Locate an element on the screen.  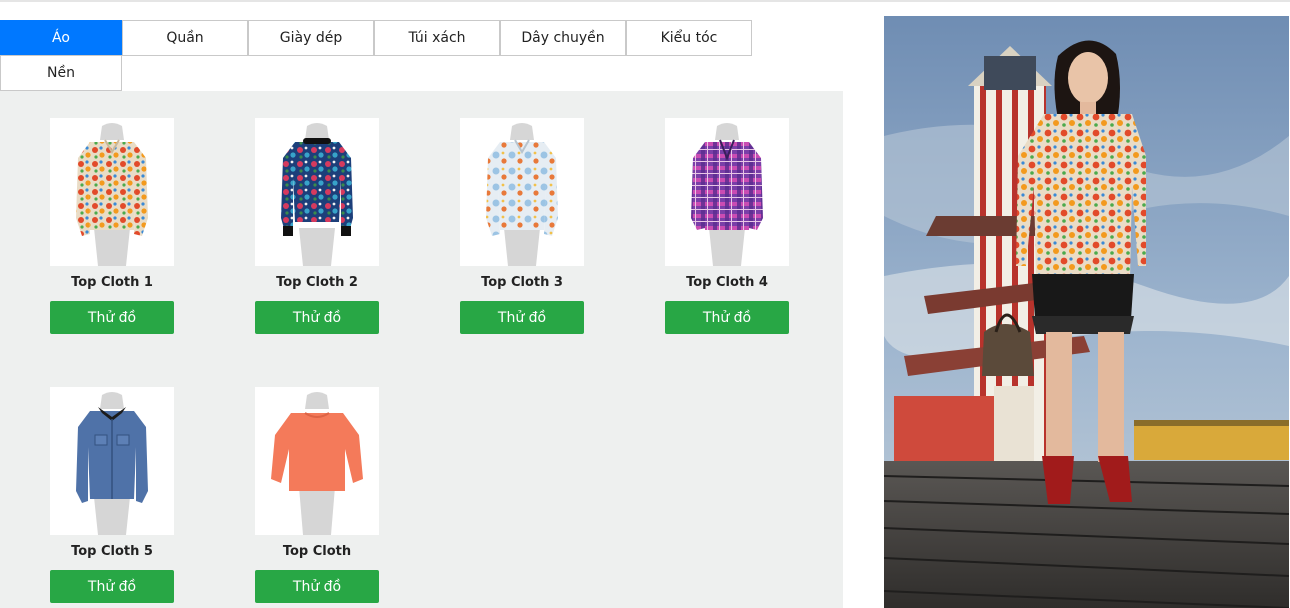
product-card: Top Cloth 1 Thử đồ is located at coordinates (112, 226).